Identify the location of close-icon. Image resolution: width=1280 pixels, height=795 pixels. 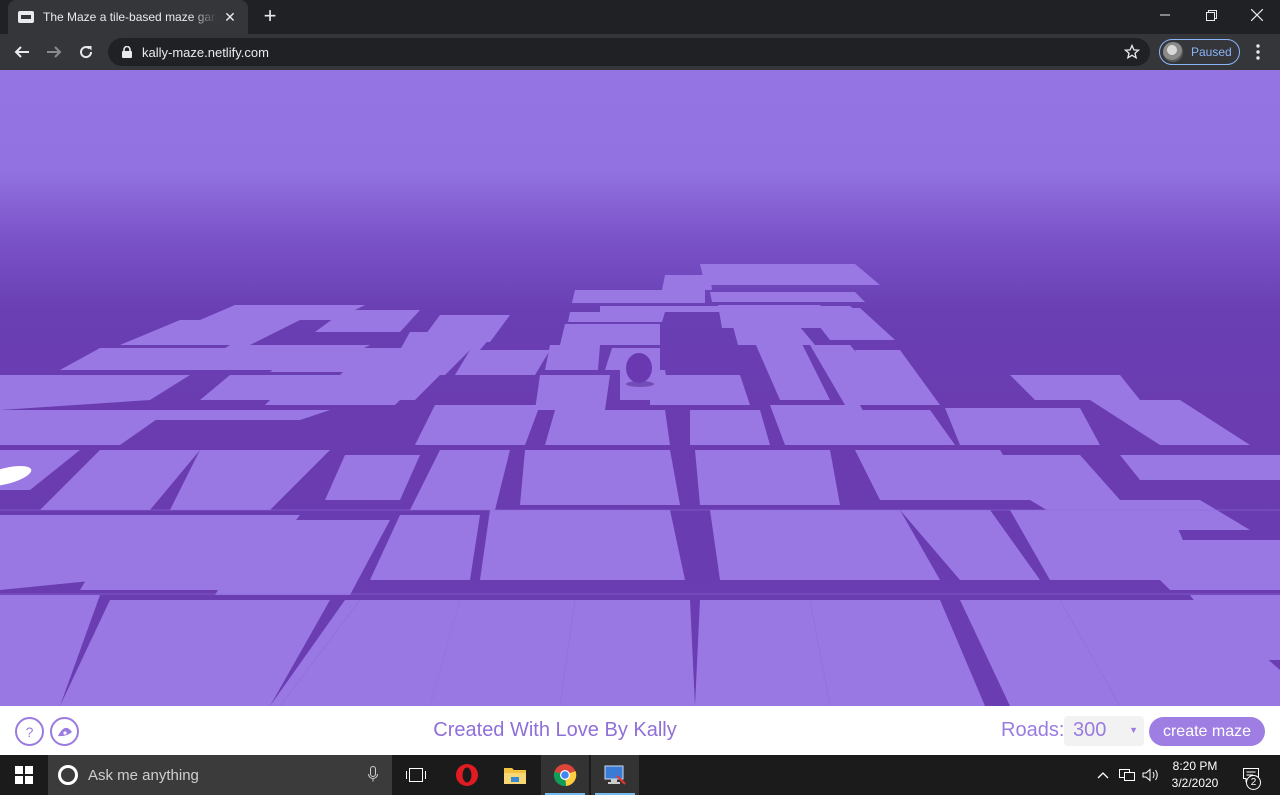
(1257, 15).